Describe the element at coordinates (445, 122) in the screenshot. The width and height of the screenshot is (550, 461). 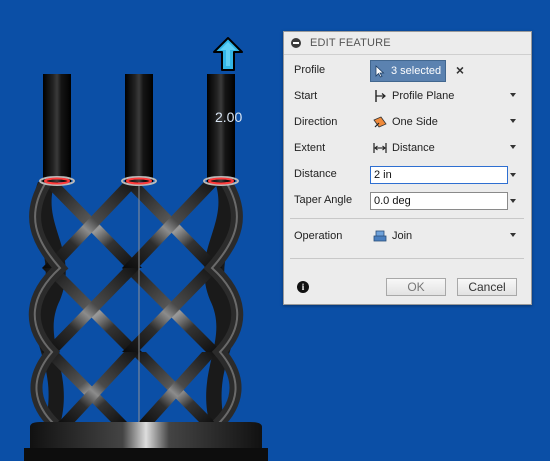
I see `direction-dropdown: One Side` at that location.